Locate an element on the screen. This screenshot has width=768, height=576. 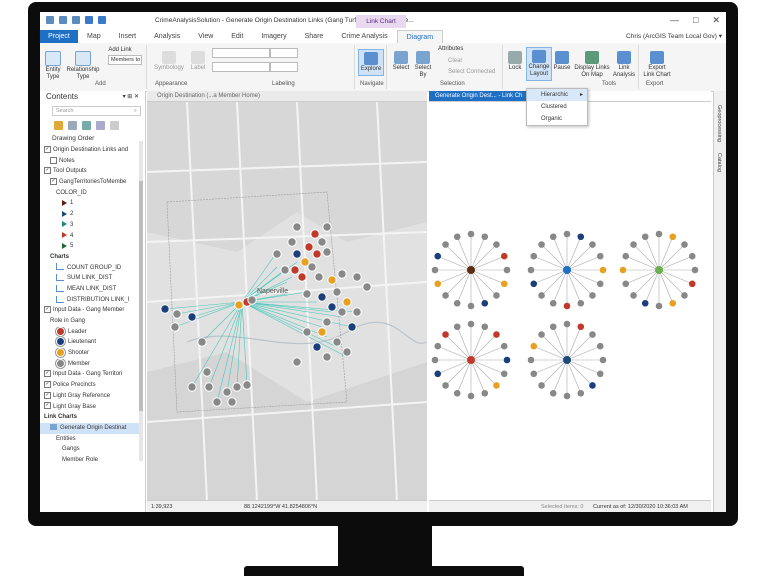
label-button: Label is located at coordinates (198, 61).